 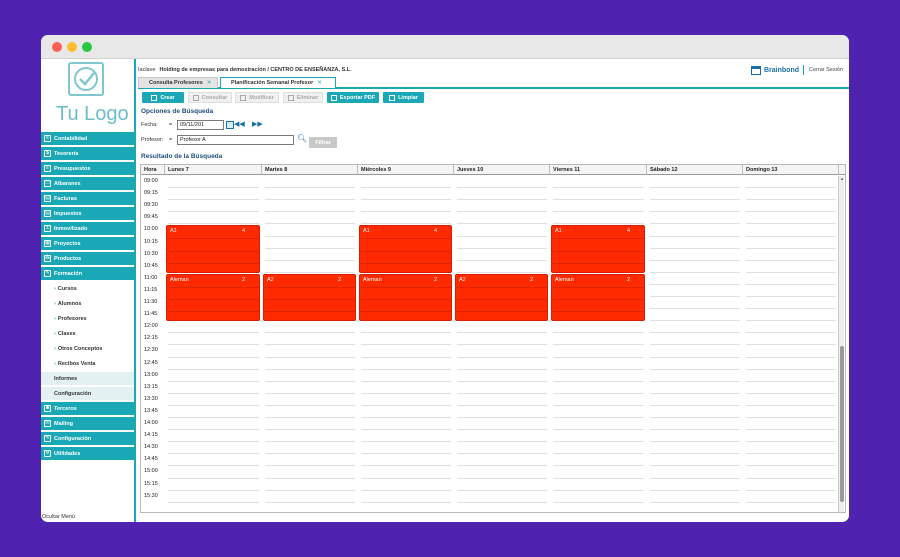 I want to click on consultar-button: Consultar, so click(x=210, y=97).